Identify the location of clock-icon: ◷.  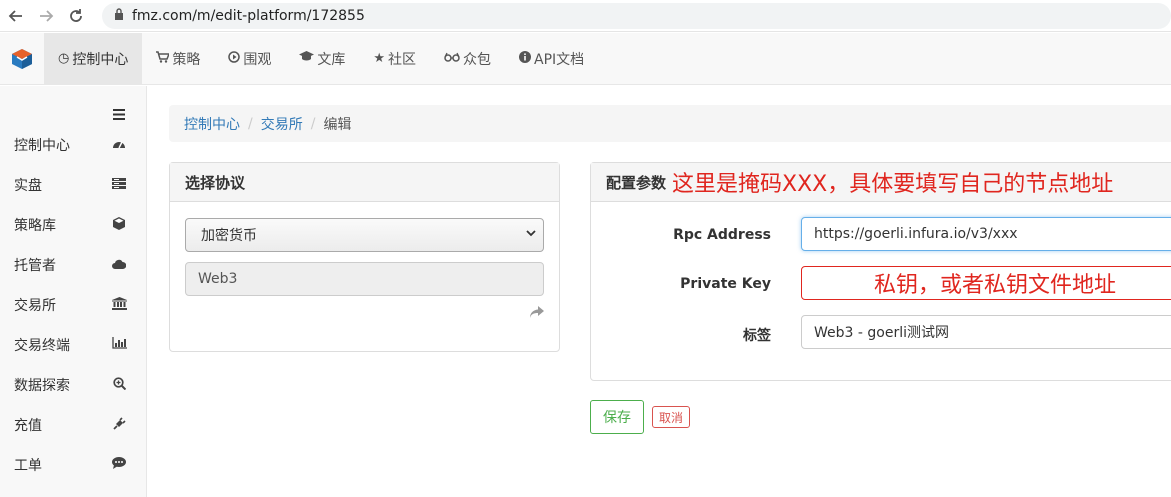
(64, 58).